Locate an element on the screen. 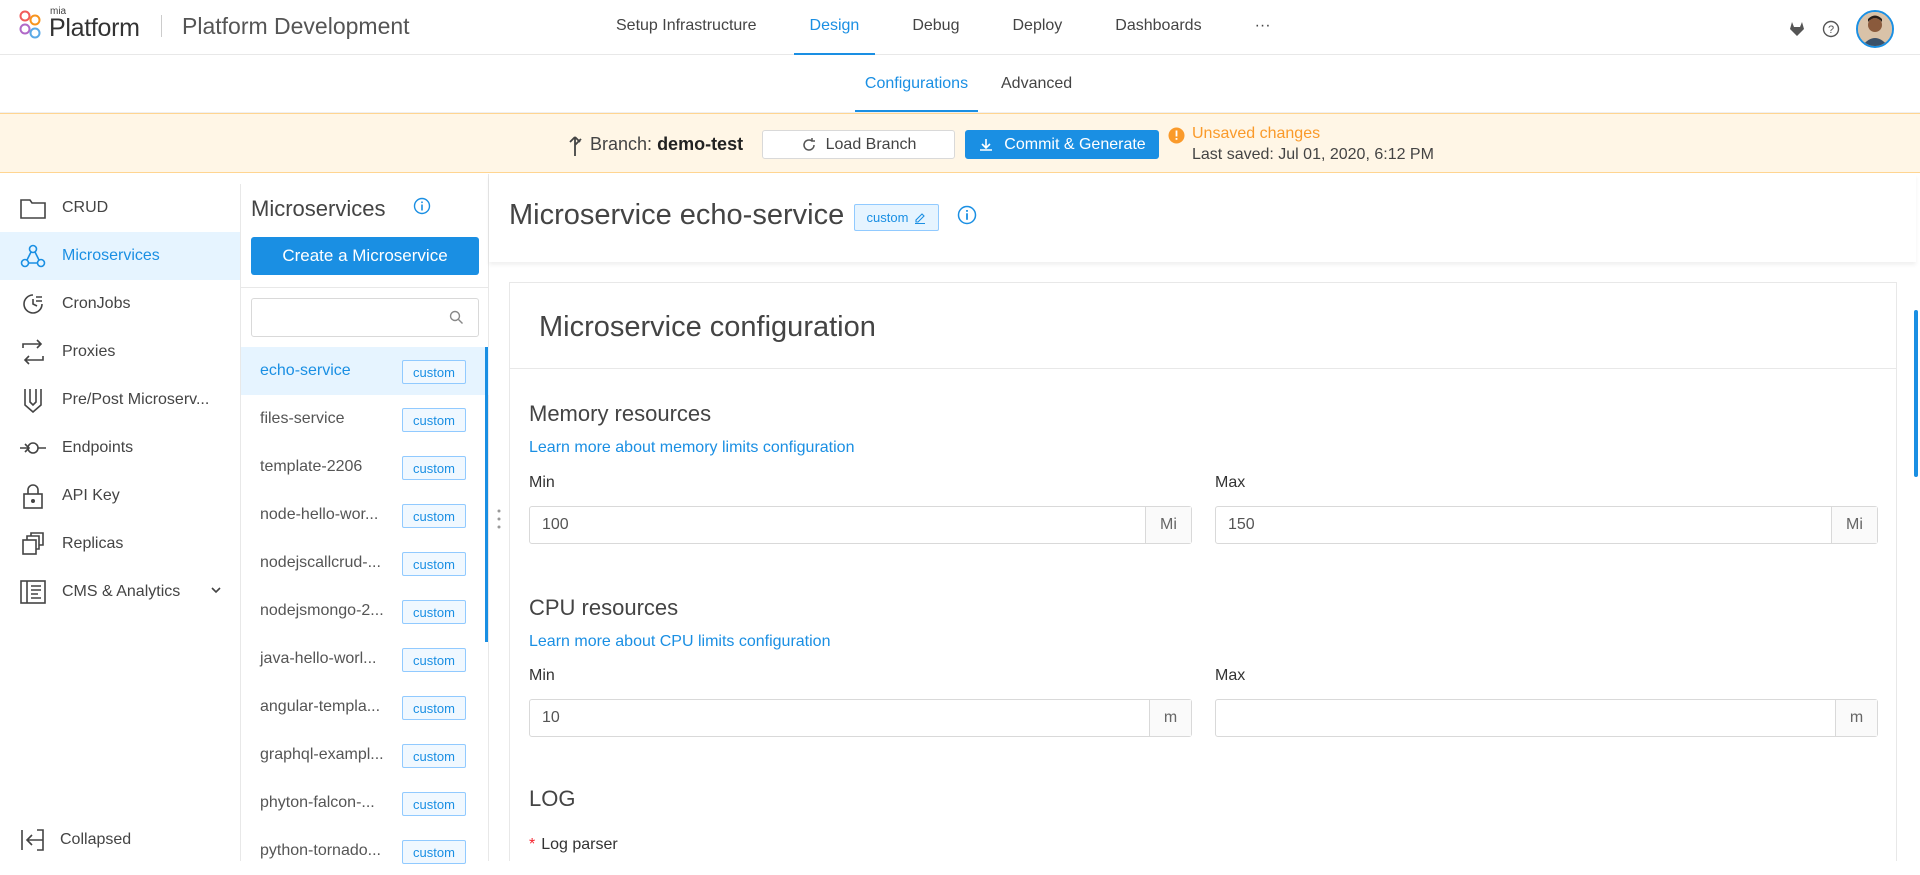 The image size is (1920, 875). sidebar-item-label: CronJobs is located at coordinates (96, 303).